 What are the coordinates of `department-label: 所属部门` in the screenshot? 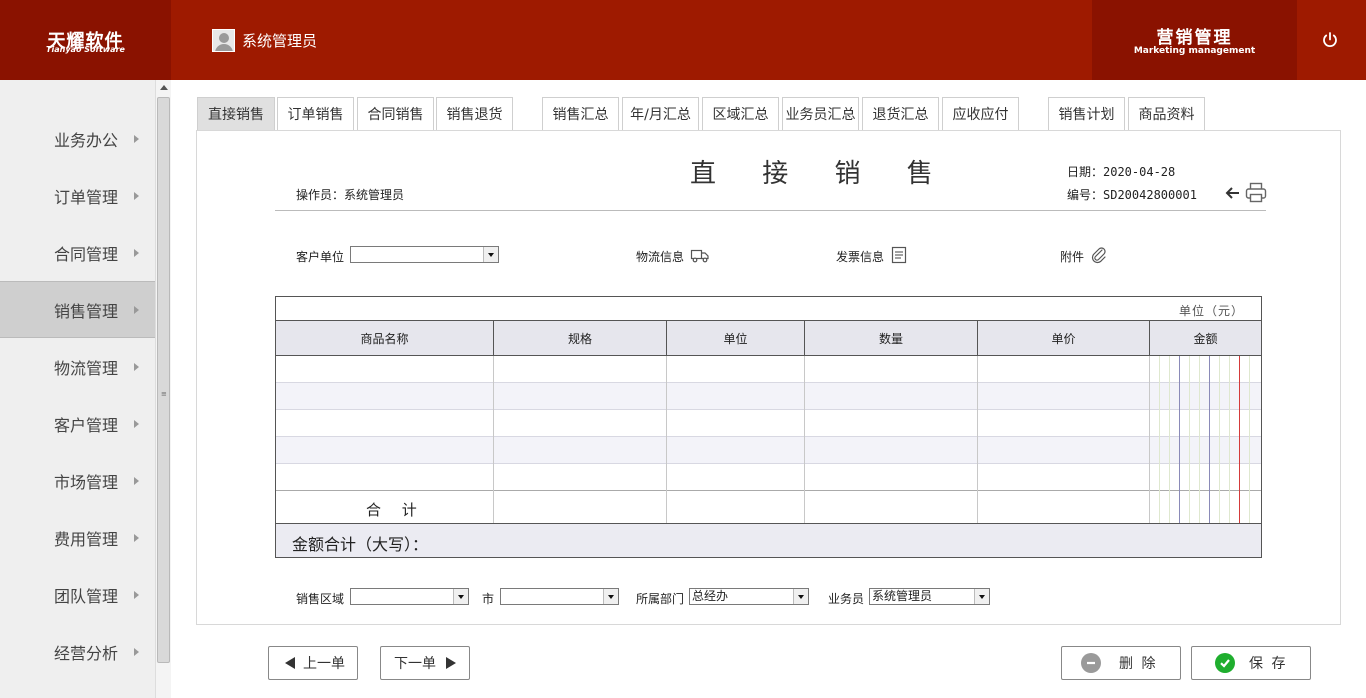 It's located at (660, 599).